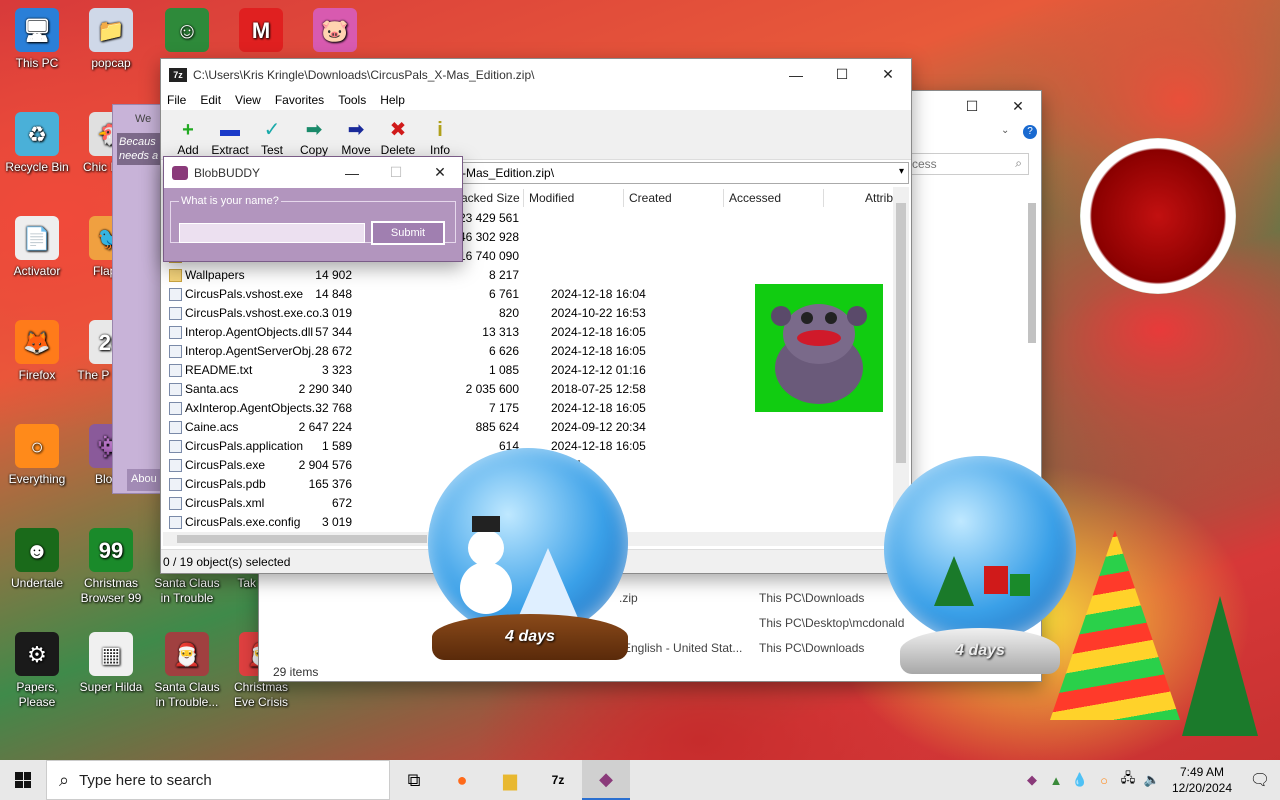 This screenshot has height=800, width=1280. What do you see at coordinates (218, 780) in the screenshot?
I see `taskbar-search-box: ⌕ Type here to search` at bounding box center [218, 780].